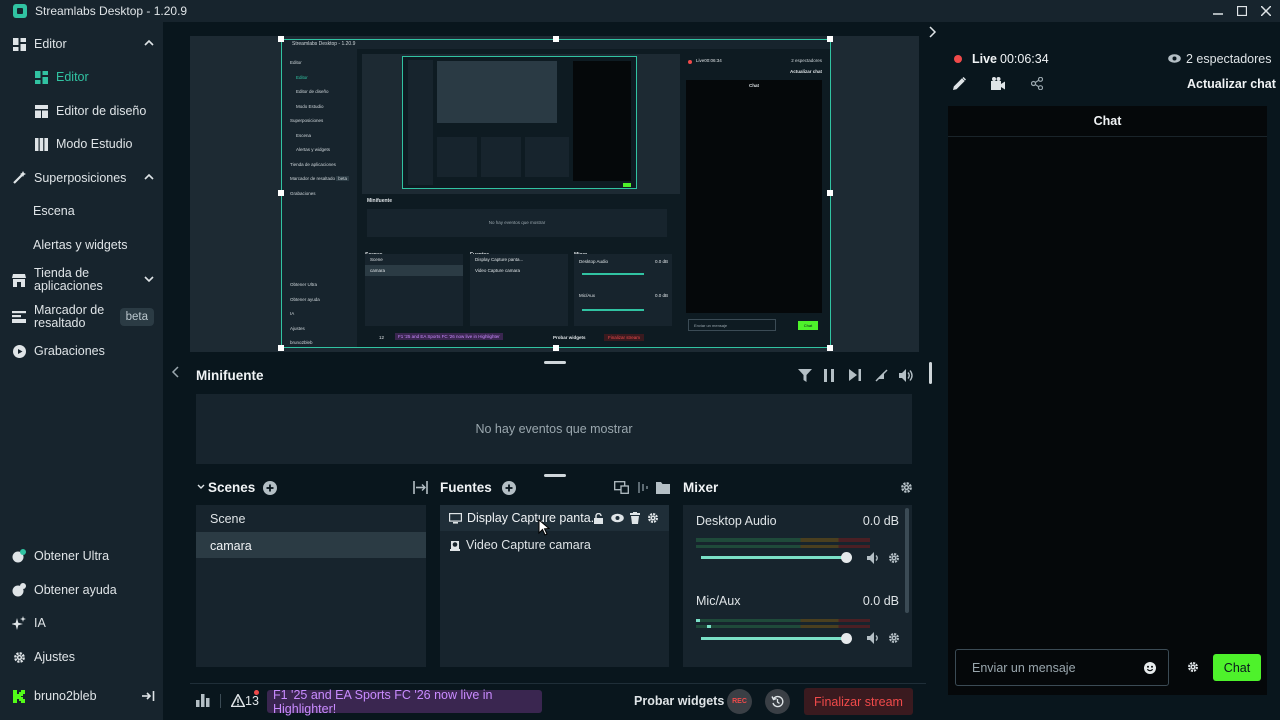 The width and height of the screenshot is (1280, 720). Describe the element at coordinates (1237, 667) in the screenshot. I see `send-chat-button: Chat` at that location.